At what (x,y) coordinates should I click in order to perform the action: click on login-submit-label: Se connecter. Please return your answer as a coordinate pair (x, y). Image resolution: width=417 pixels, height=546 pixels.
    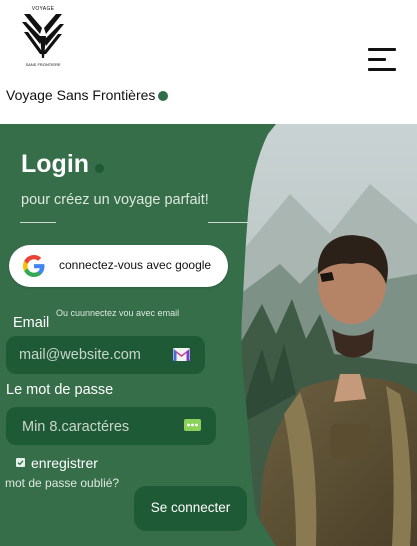
    Looking at the image, I should click on (190, 507).